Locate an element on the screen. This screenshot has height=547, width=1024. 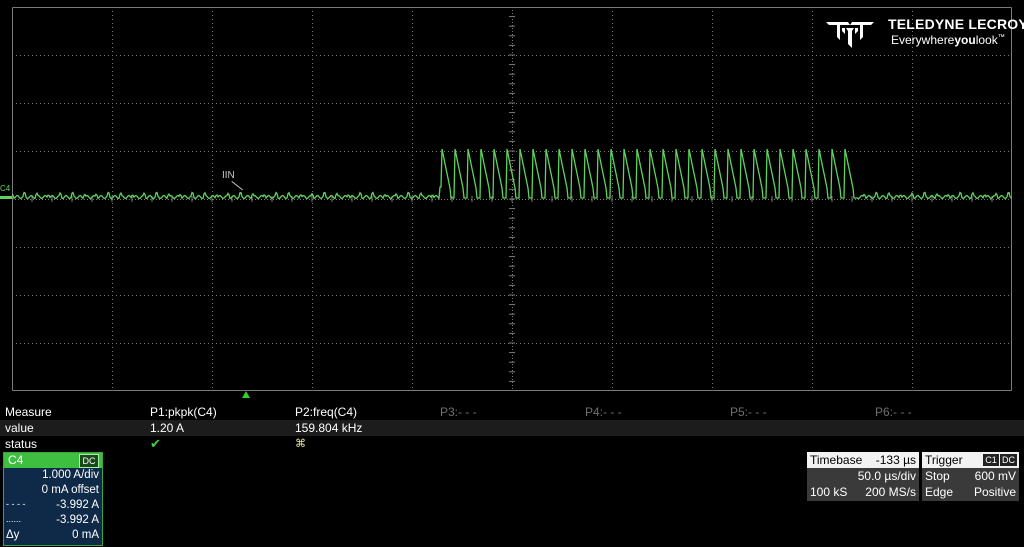
channel-4-vdiv: 1.000 A/div is located at coordinates (70, 475).